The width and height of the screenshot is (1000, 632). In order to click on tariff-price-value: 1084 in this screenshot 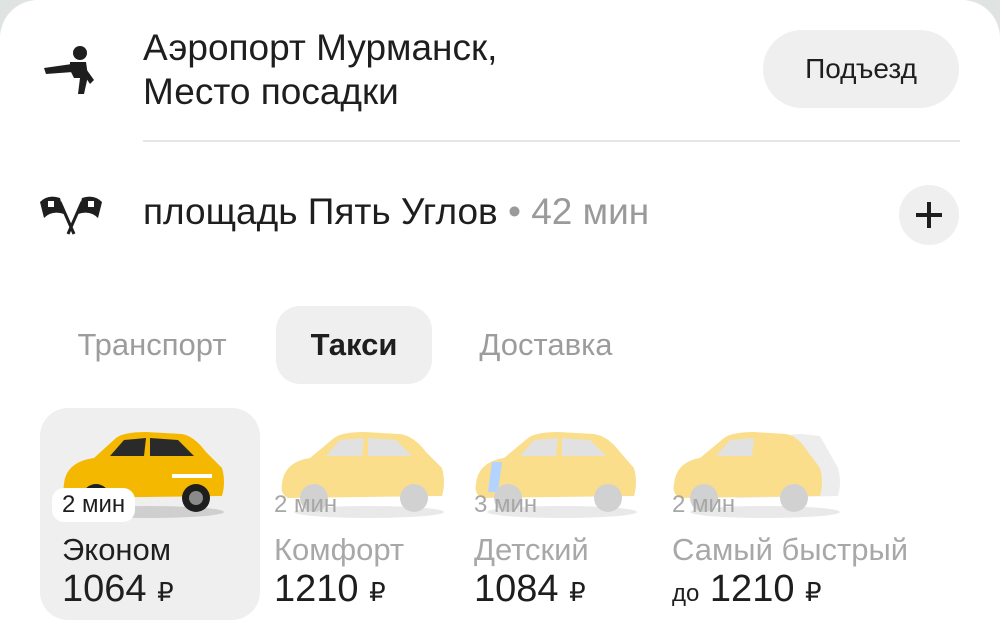, I will do `click(516, 589)`.